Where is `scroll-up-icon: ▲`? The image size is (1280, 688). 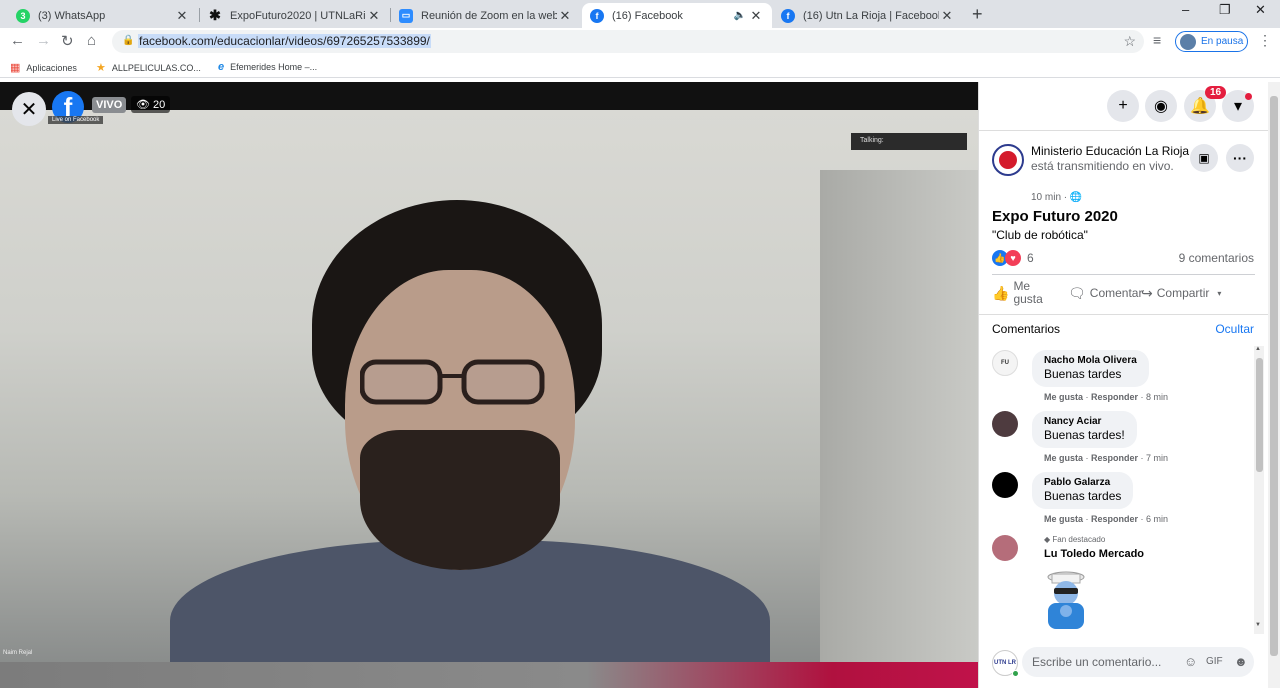
scroll-up-icon: ▲ is located at coordinates (1258, 349).